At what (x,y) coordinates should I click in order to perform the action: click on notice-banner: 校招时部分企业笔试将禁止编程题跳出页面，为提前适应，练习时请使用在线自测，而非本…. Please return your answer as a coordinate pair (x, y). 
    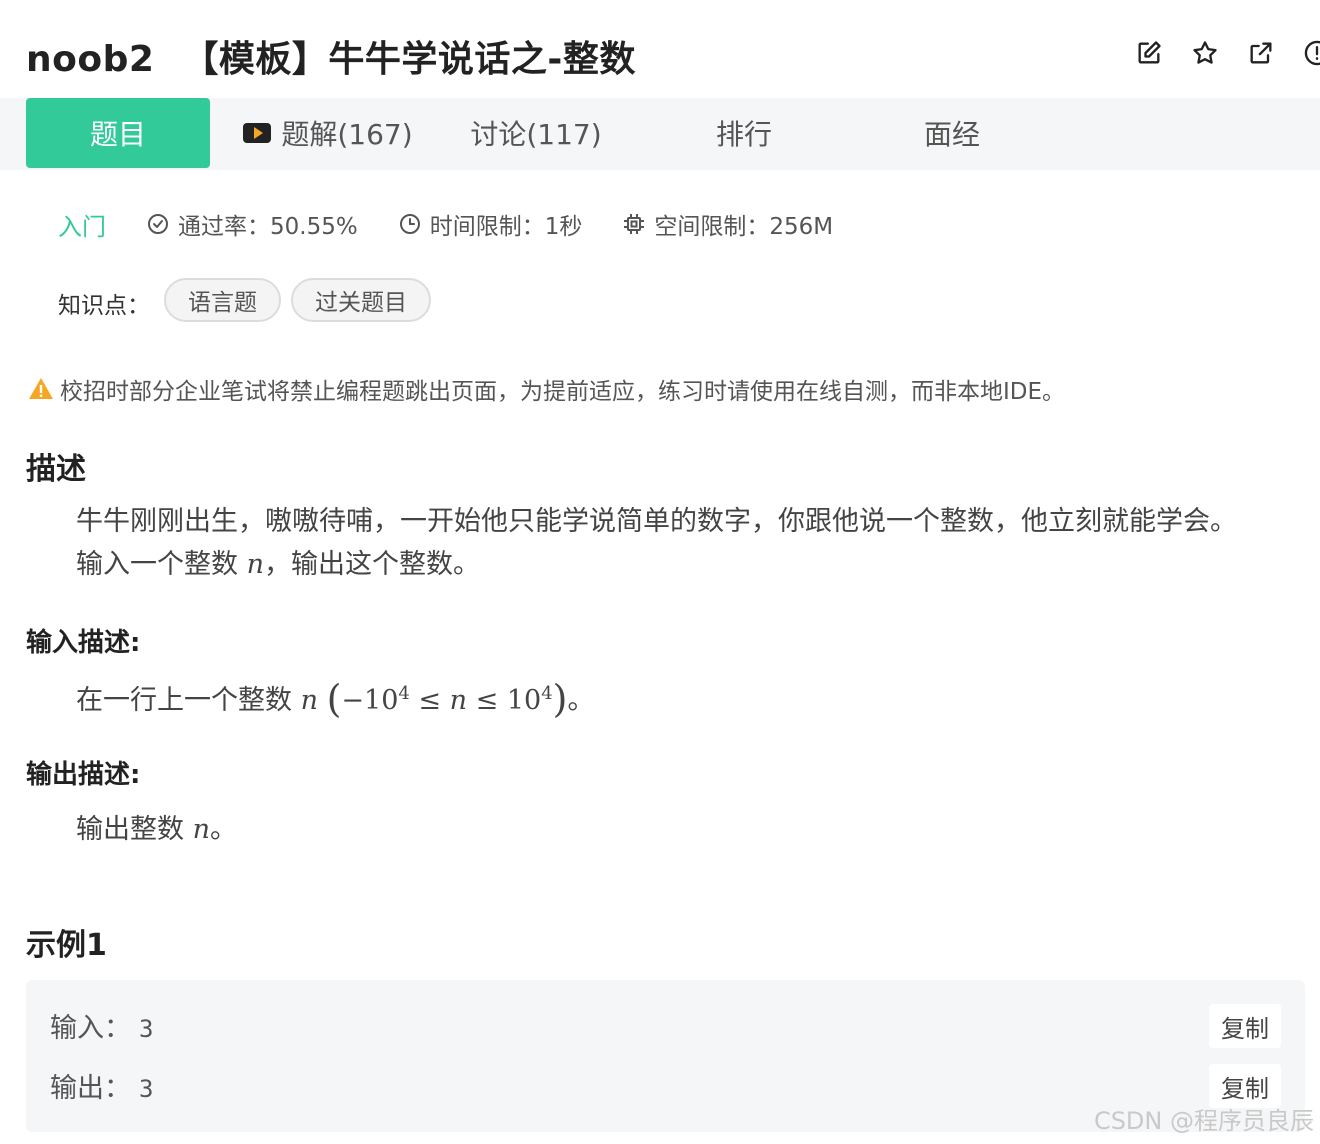
    Looking at the image, I should click on (546, 389).